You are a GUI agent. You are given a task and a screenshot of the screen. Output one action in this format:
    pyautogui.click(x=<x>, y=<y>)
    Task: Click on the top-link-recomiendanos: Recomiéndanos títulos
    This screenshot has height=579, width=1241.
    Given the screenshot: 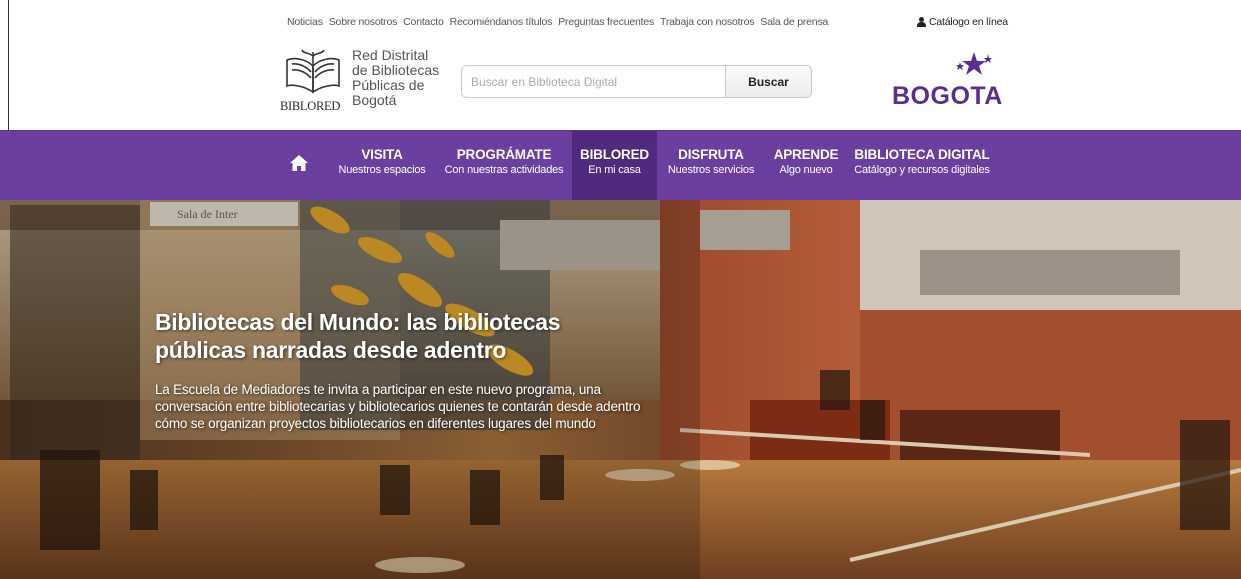 What is the action you would take?
    pyautogui.click(x=501, y=22)
    